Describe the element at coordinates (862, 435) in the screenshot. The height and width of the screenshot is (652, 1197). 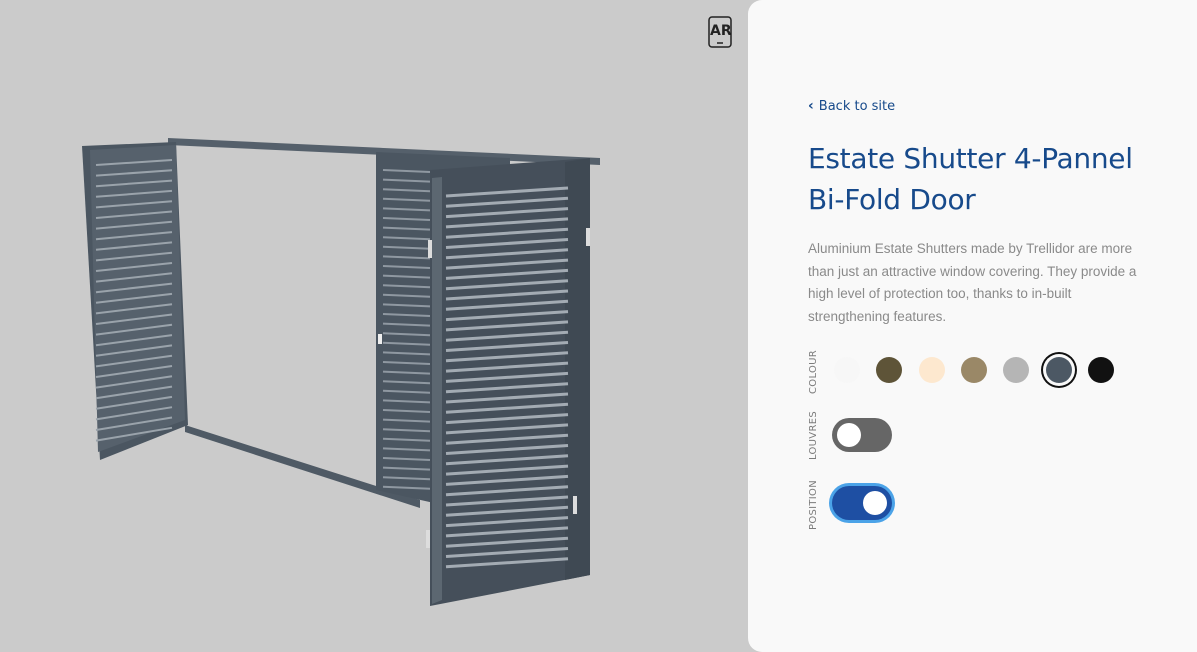
I see `louvres-toggle` at that location.